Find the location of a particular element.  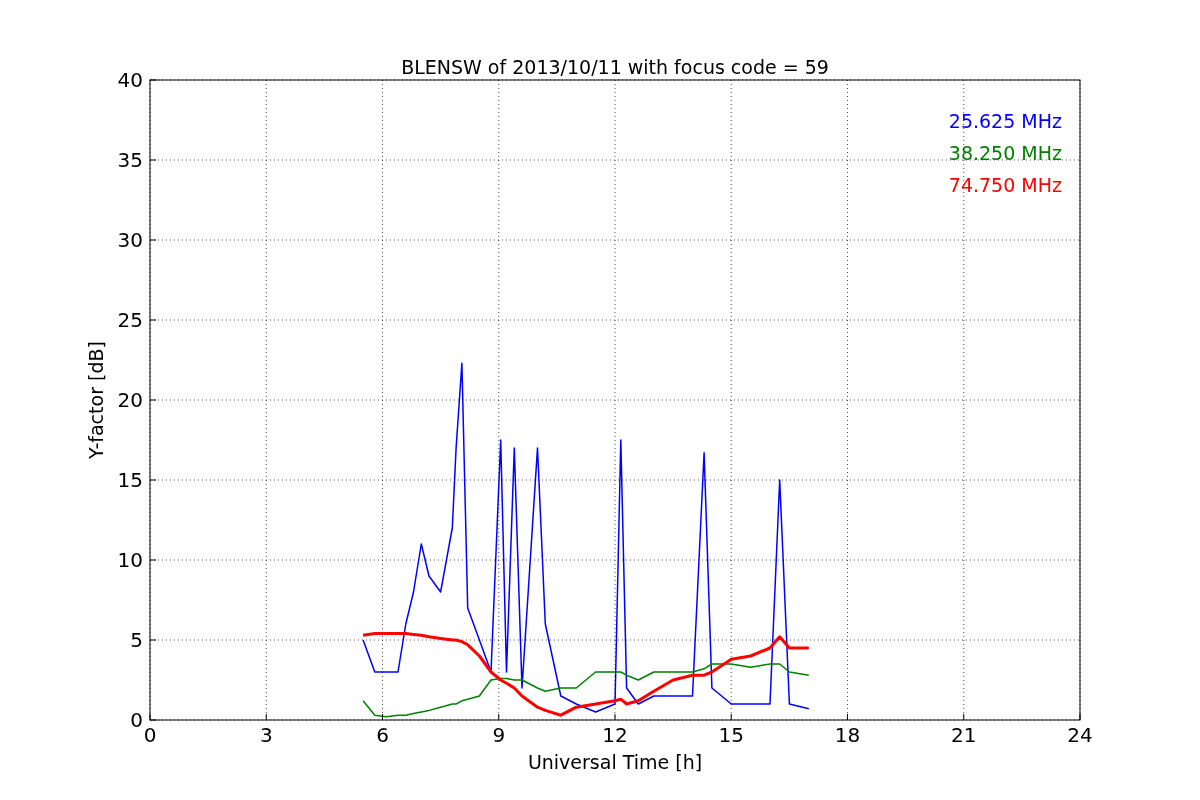

y-tick-label: 0 is located at coordinates (136, 720).